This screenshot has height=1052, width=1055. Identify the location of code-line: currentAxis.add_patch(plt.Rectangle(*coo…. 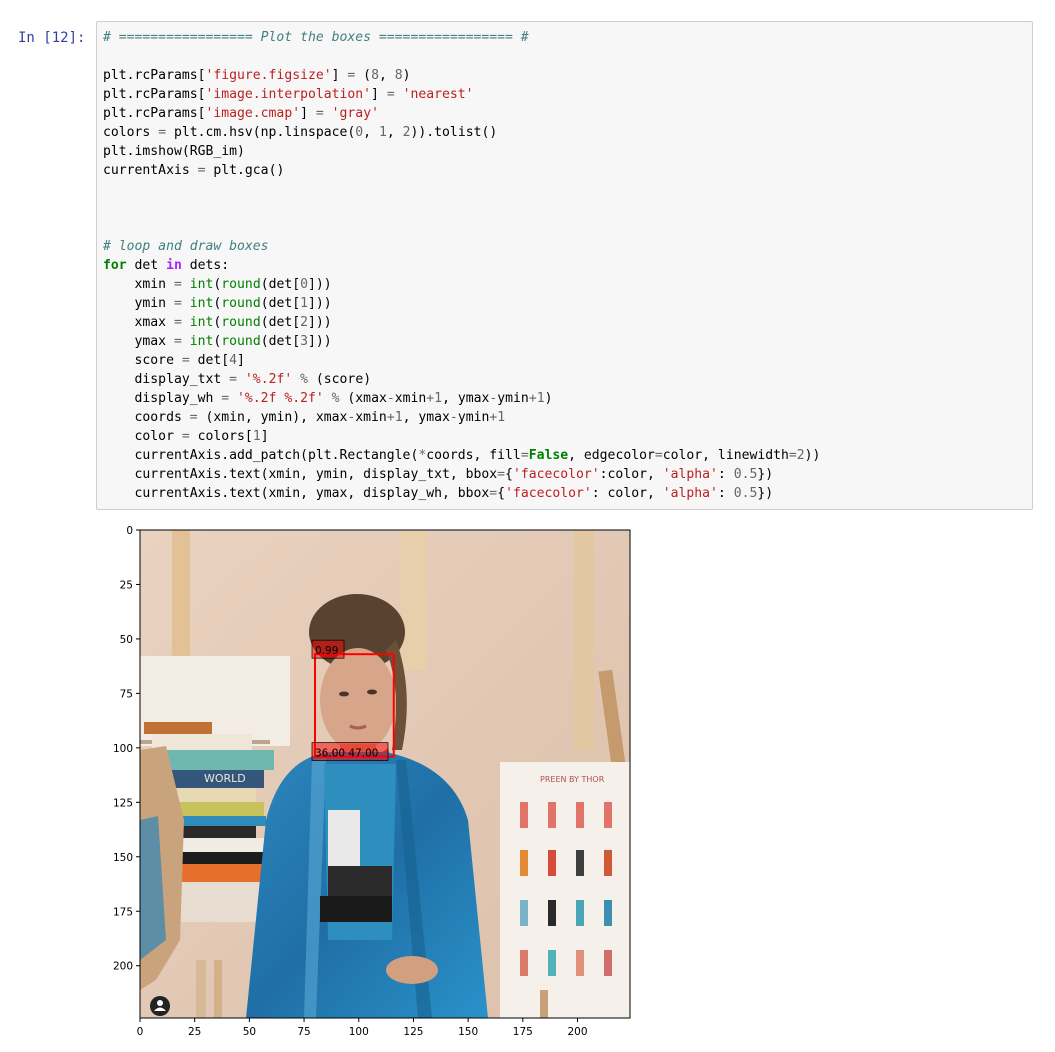
(462, 455).